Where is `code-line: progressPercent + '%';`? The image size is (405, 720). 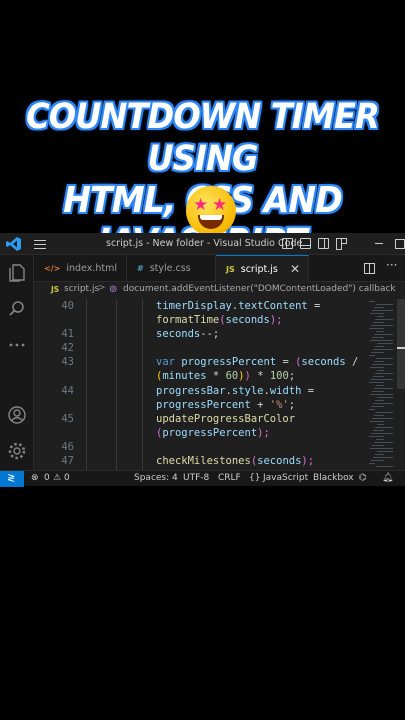 code-line: progressPercent + '%'; is located at coordinates (225, 405).